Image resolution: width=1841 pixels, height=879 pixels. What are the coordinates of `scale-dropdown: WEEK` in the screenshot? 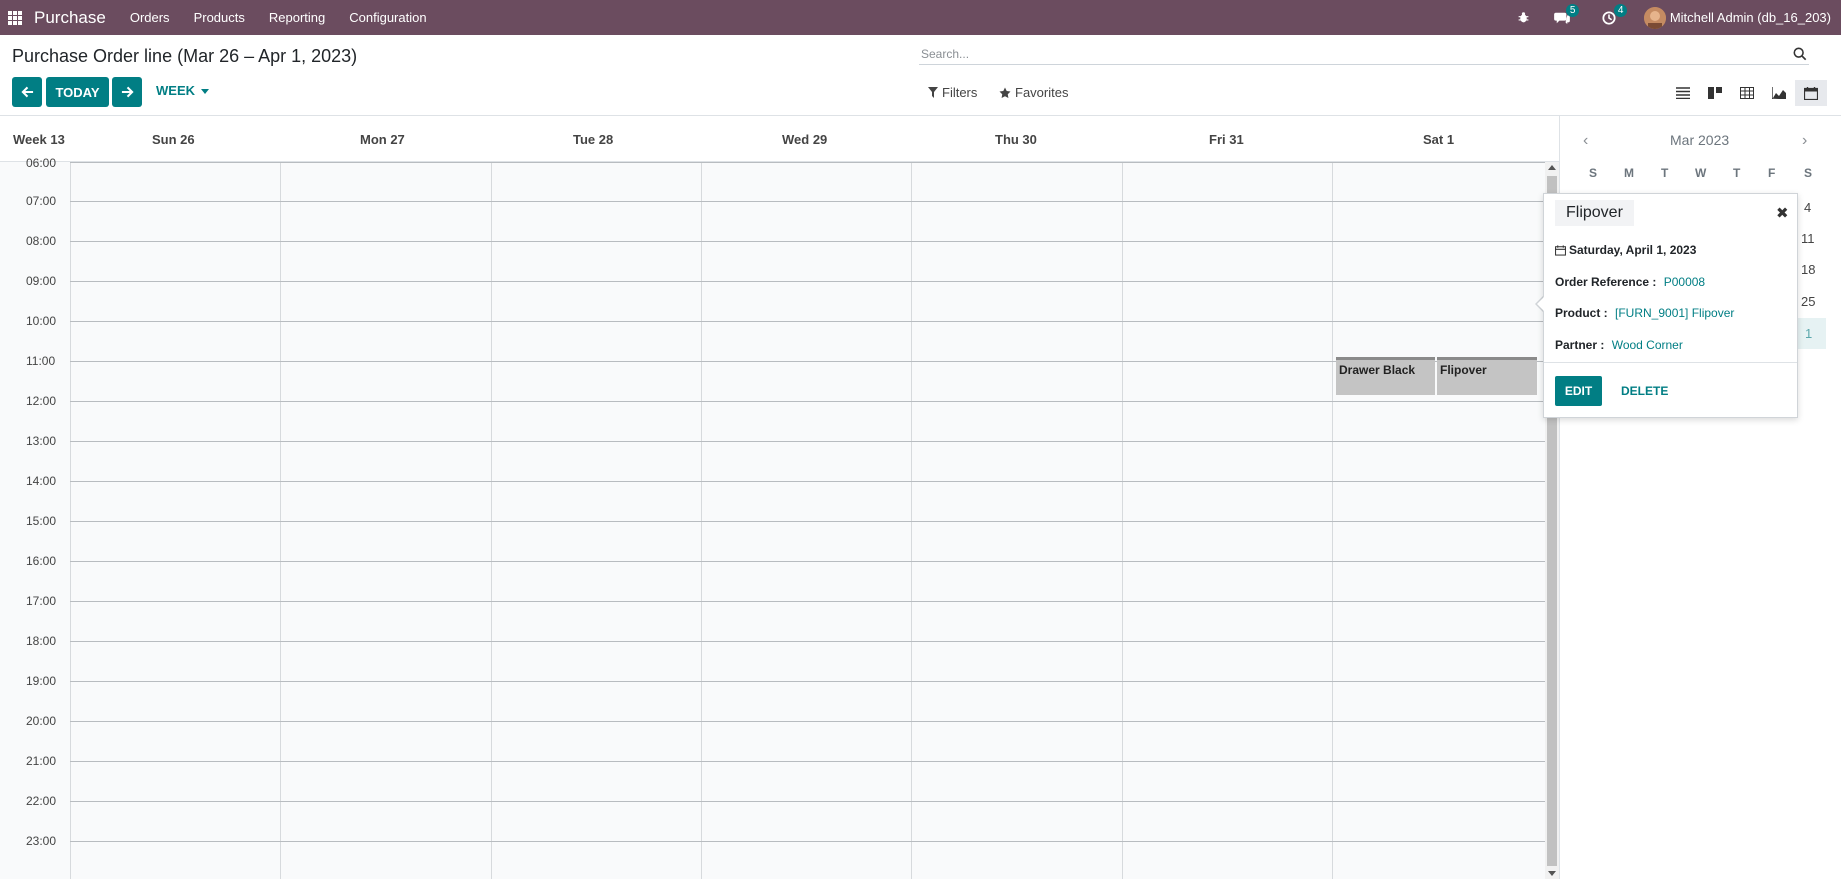 It's located at (182, 90).